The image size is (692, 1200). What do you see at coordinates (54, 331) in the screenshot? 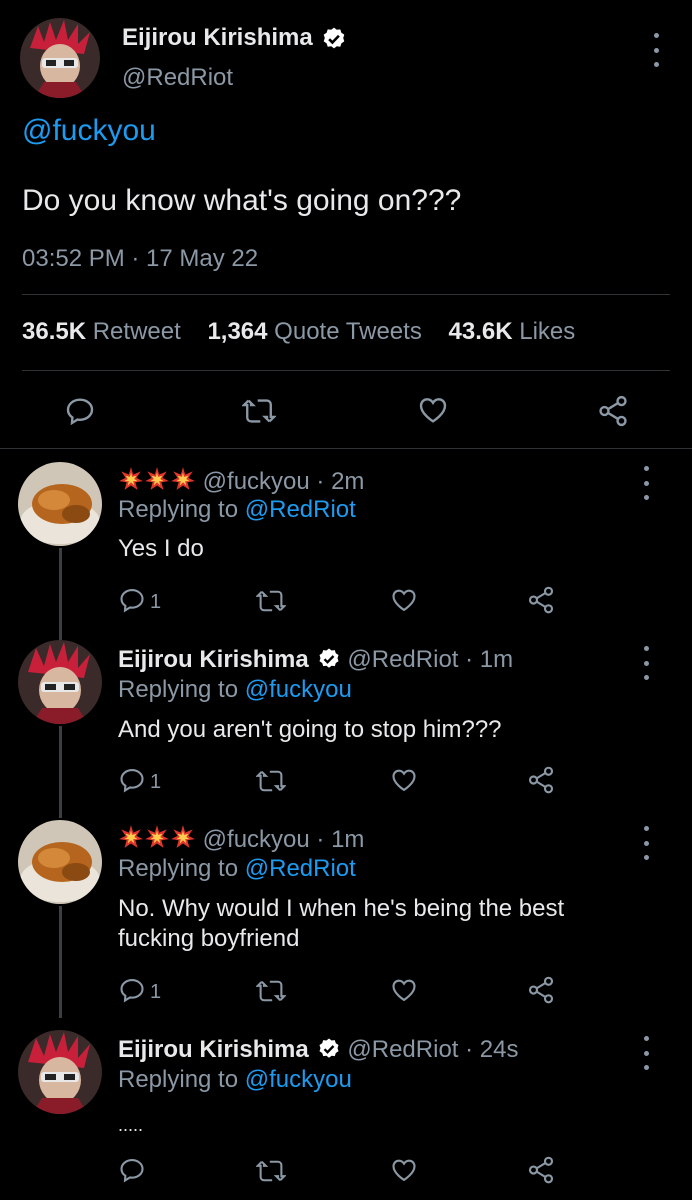
I see `retweets-count: 36.5K` at bounding box center [54, 331].